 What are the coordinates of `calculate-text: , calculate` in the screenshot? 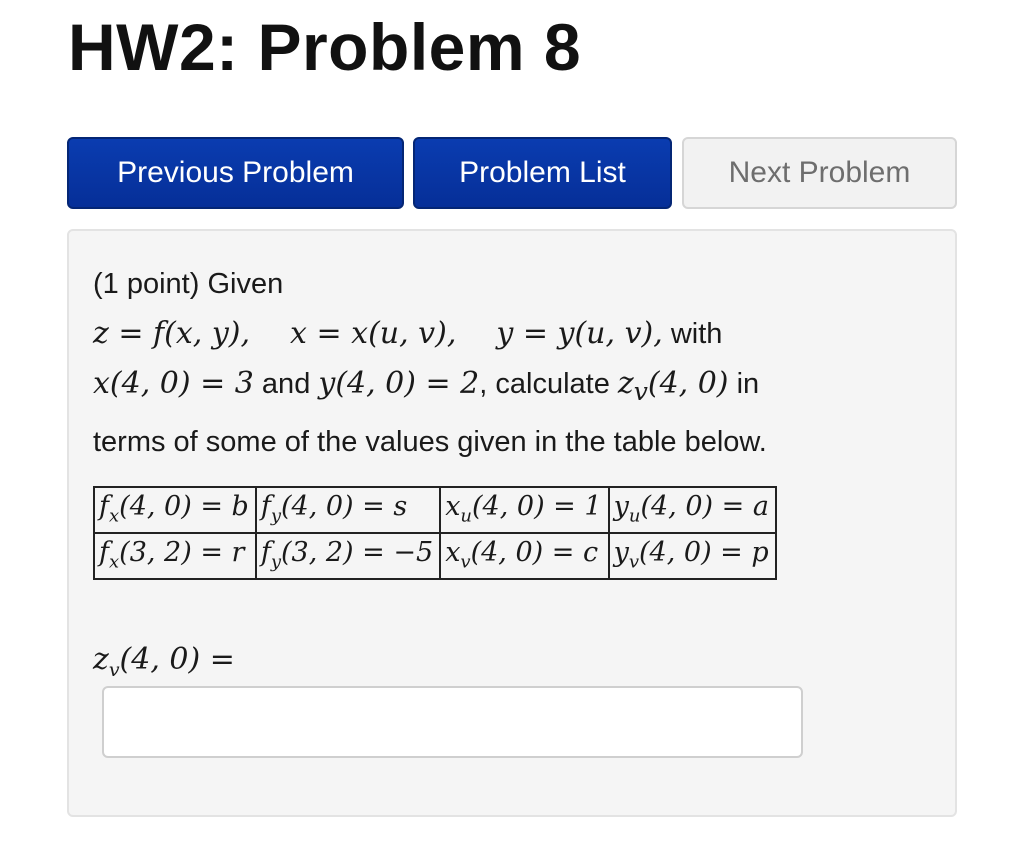 It's located at (548, 384).